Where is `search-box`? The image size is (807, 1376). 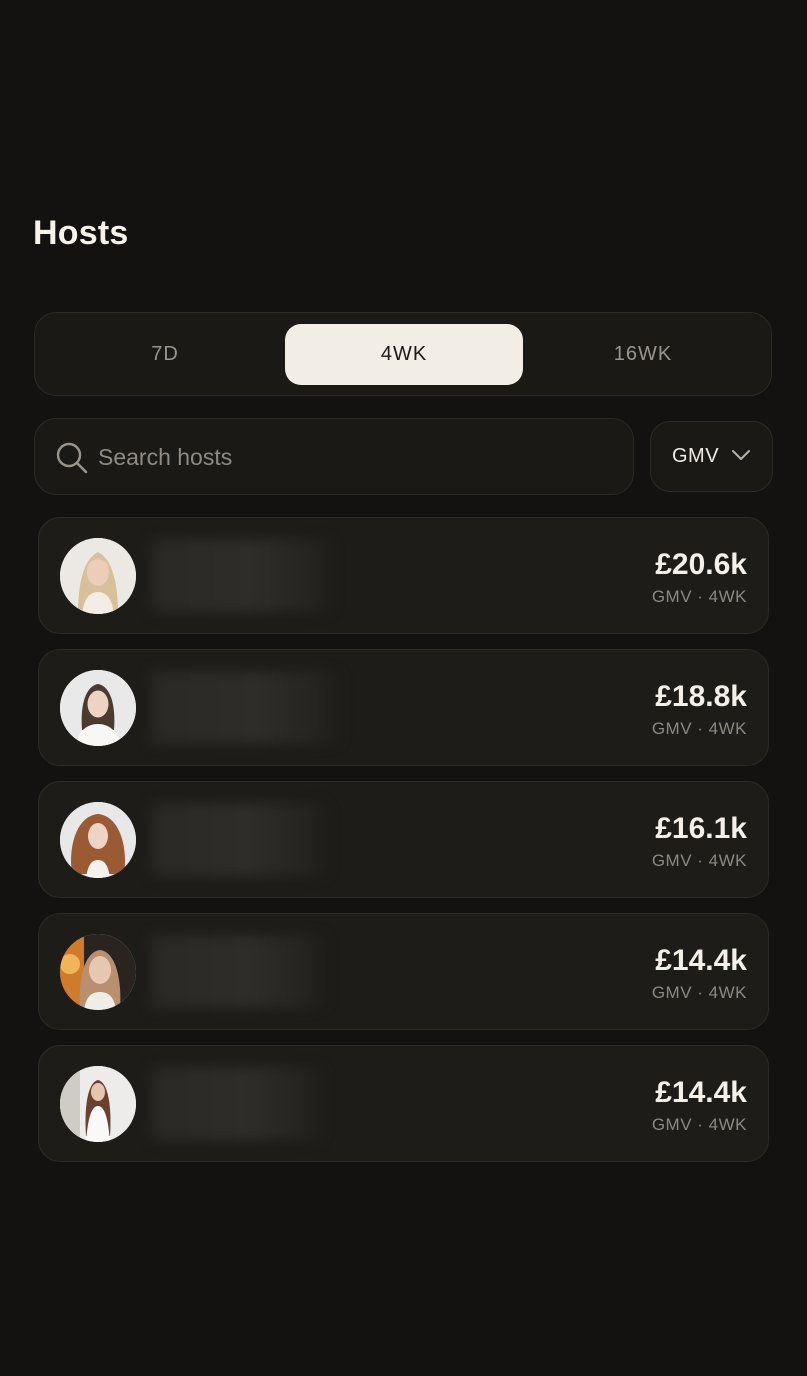
search-box is located at coordinates (334, 456).